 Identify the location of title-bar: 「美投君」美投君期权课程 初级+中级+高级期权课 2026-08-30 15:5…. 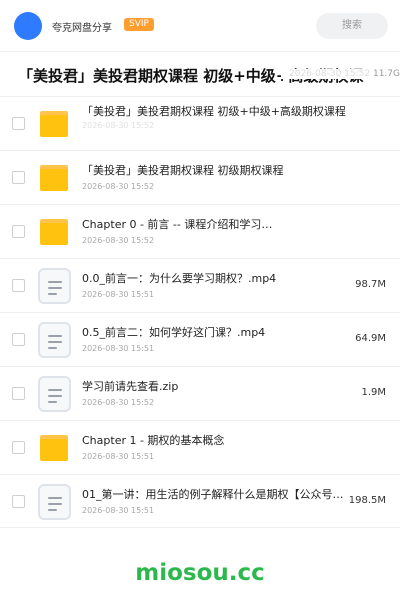
(200, 74).